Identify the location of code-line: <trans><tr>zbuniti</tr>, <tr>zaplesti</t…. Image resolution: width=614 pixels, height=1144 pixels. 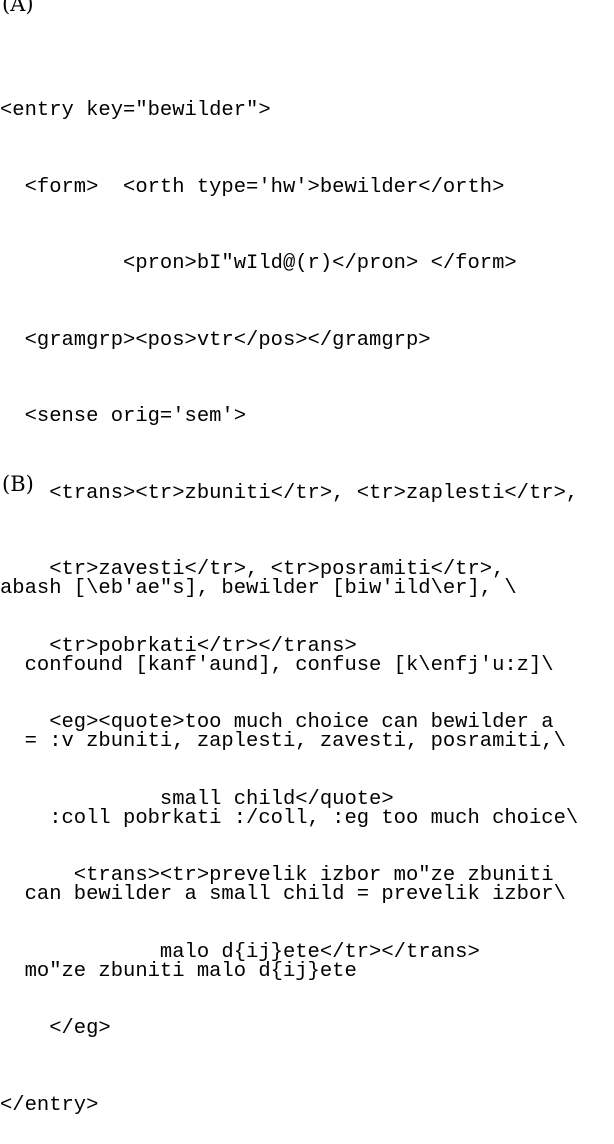
(289, 493).